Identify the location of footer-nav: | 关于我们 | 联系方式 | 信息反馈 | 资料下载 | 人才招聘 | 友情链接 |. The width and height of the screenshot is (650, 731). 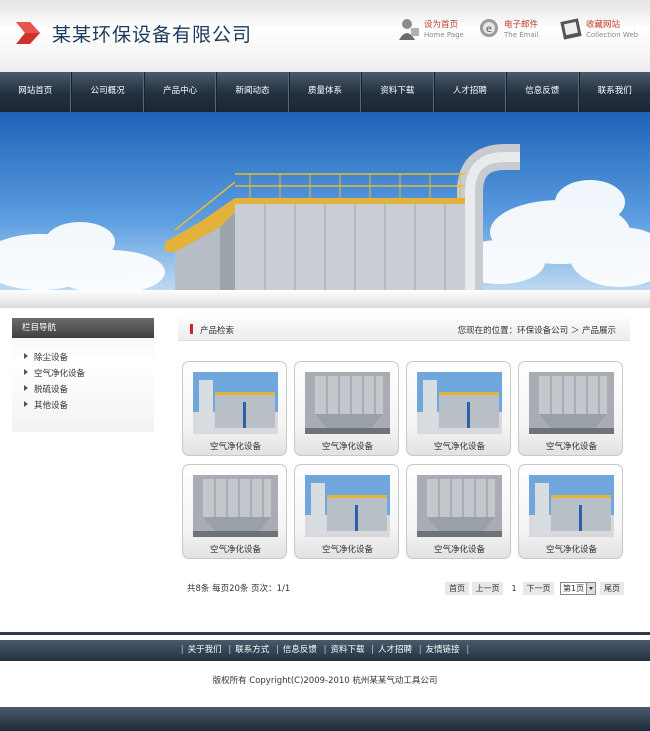
(325, 650).